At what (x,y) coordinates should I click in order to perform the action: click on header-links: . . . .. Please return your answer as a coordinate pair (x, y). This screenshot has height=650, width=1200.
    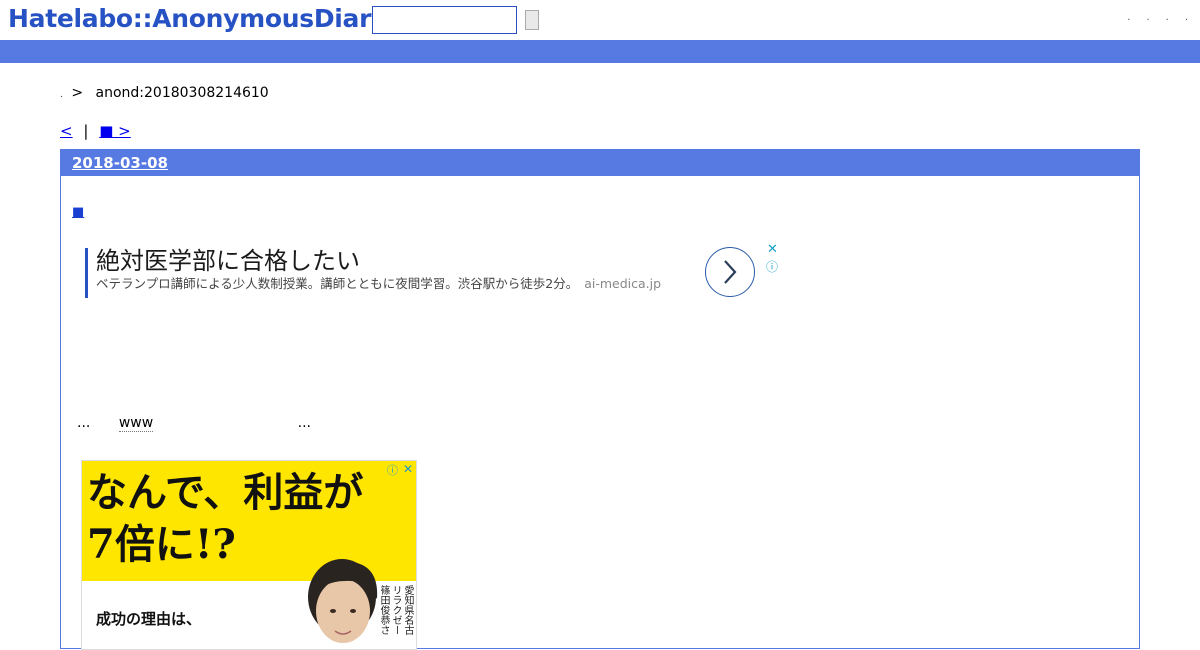
    Looking at the image, I should click on (1157, 18).